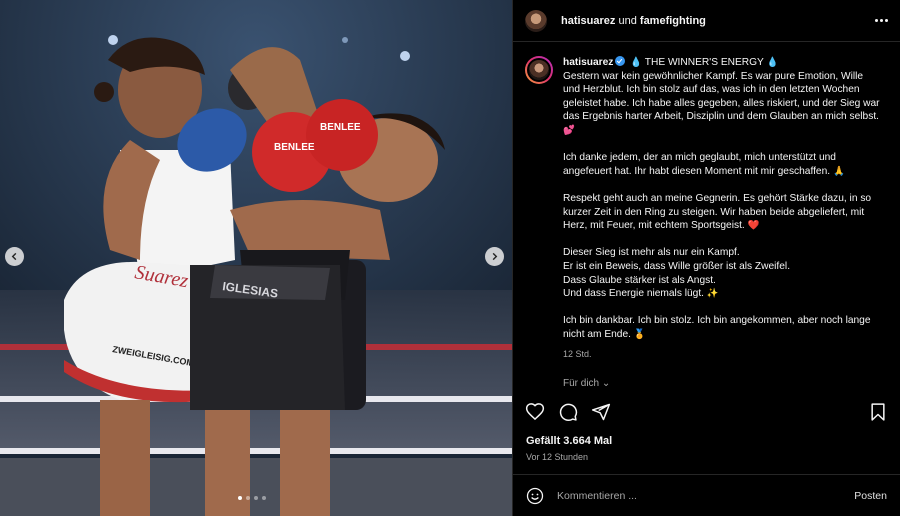 This screenshot has height=516, width=900. What do you see at coordinates (639, 334) in the screenshot?
I see `medal-emoji-icon: 🏅` at bounding box center [639, 334].